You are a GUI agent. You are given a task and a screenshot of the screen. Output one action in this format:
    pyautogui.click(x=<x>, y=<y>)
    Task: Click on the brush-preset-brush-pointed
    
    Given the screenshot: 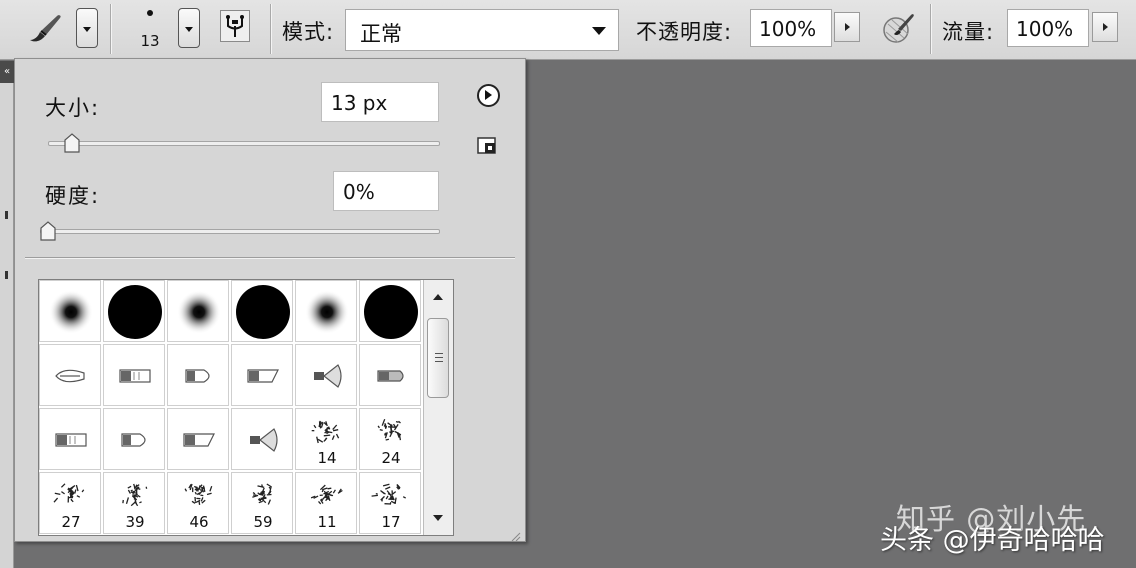 What is the action you would take?
    pyautogui.click(x=70, y=375)
    